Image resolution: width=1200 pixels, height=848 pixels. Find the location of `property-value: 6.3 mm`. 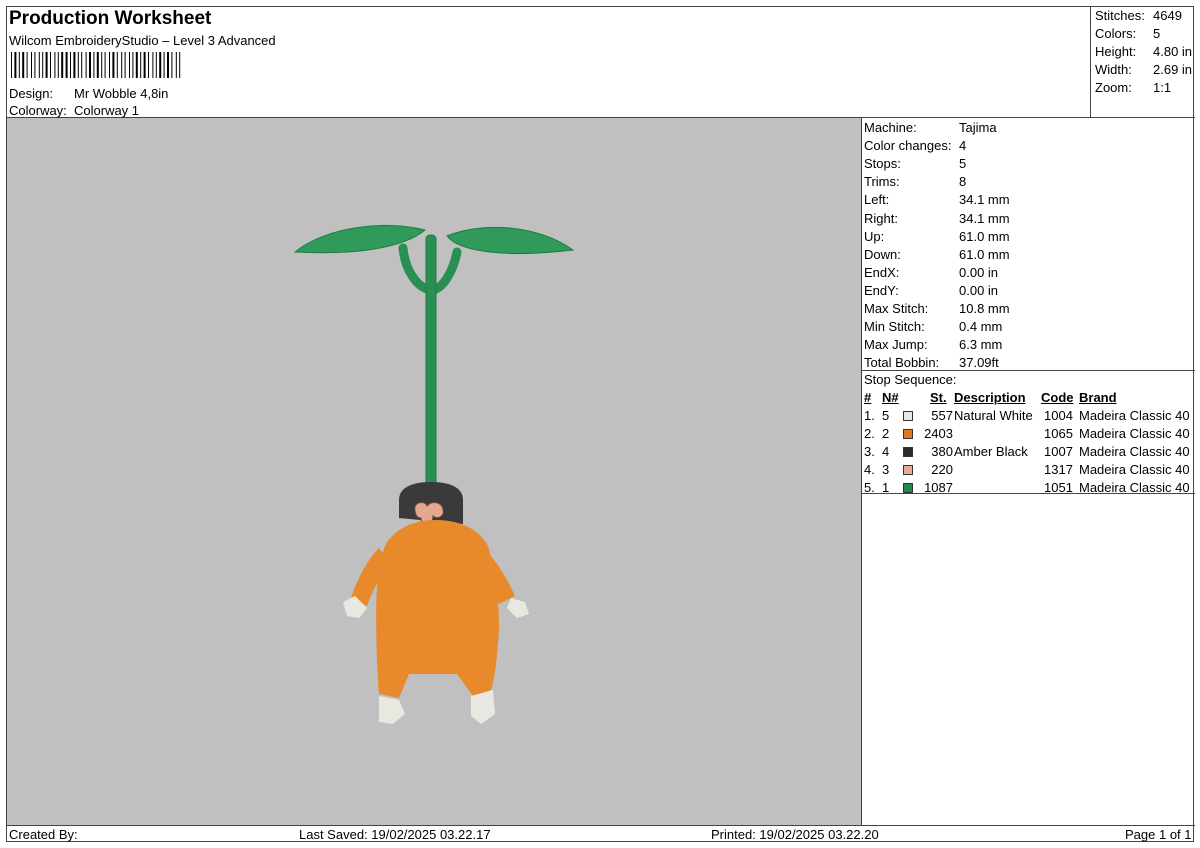

property-value: 6.3 mm is located at coordinates (981, 345).